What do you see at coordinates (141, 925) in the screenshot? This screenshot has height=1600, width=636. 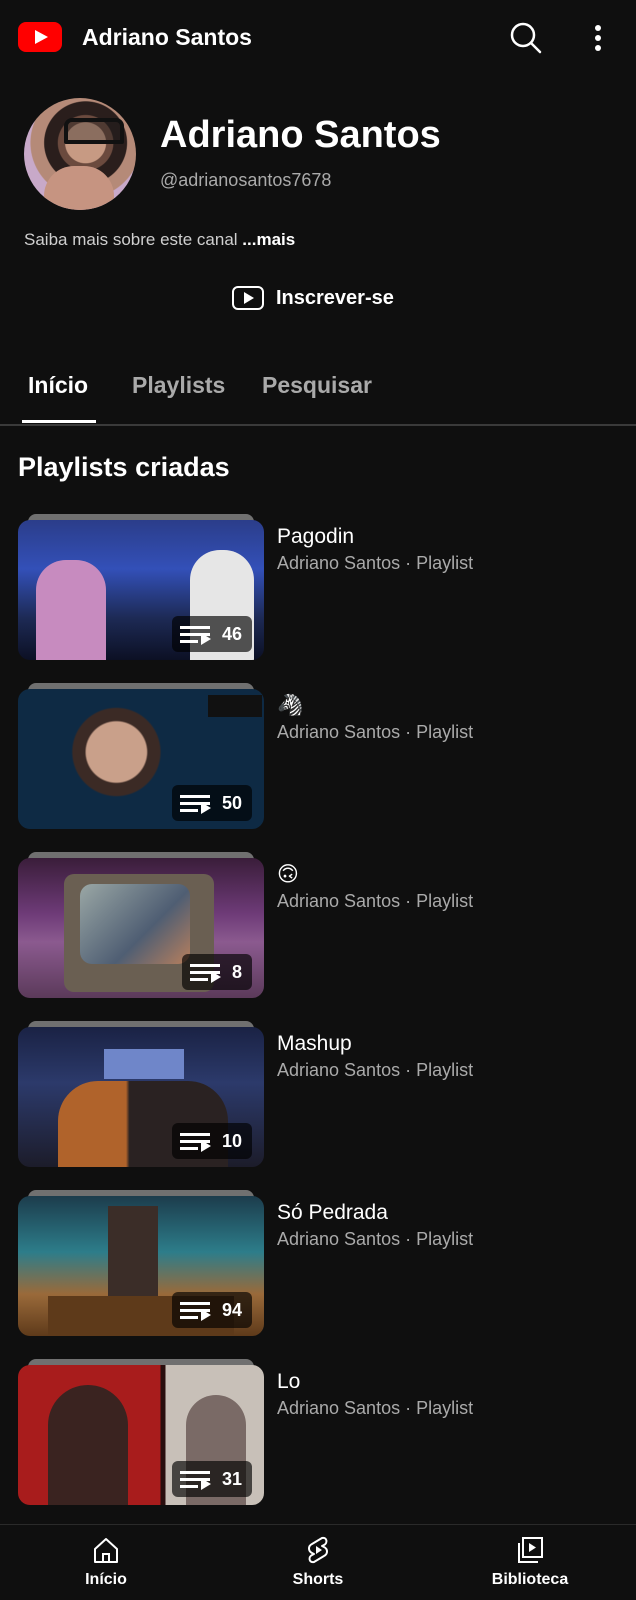 I see `playlist-thumbnail: 8` at bounding box center [141, 925].